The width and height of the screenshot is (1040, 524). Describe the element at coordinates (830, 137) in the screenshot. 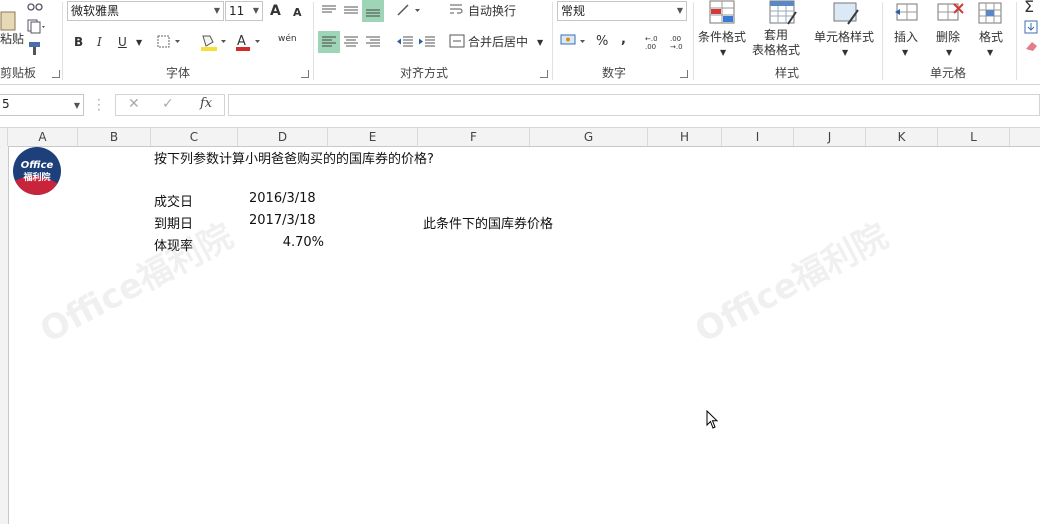

I see `column-header-j: J` at that location.